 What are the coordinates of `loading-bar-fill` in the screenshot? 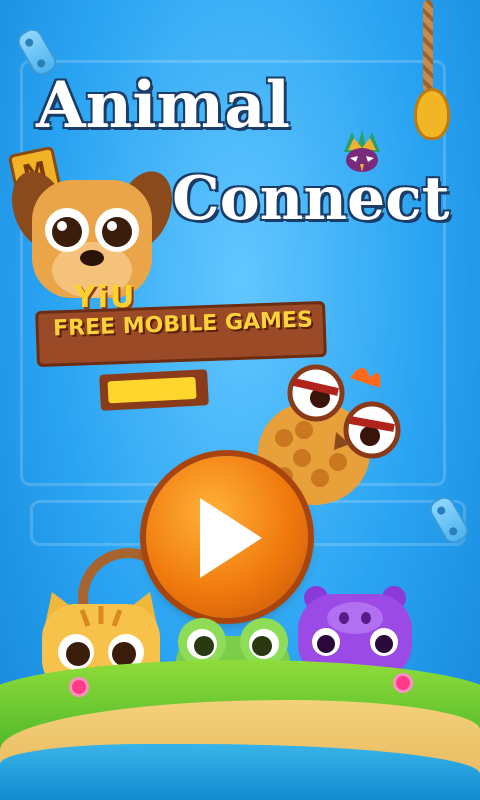 It's located at (152, 390).